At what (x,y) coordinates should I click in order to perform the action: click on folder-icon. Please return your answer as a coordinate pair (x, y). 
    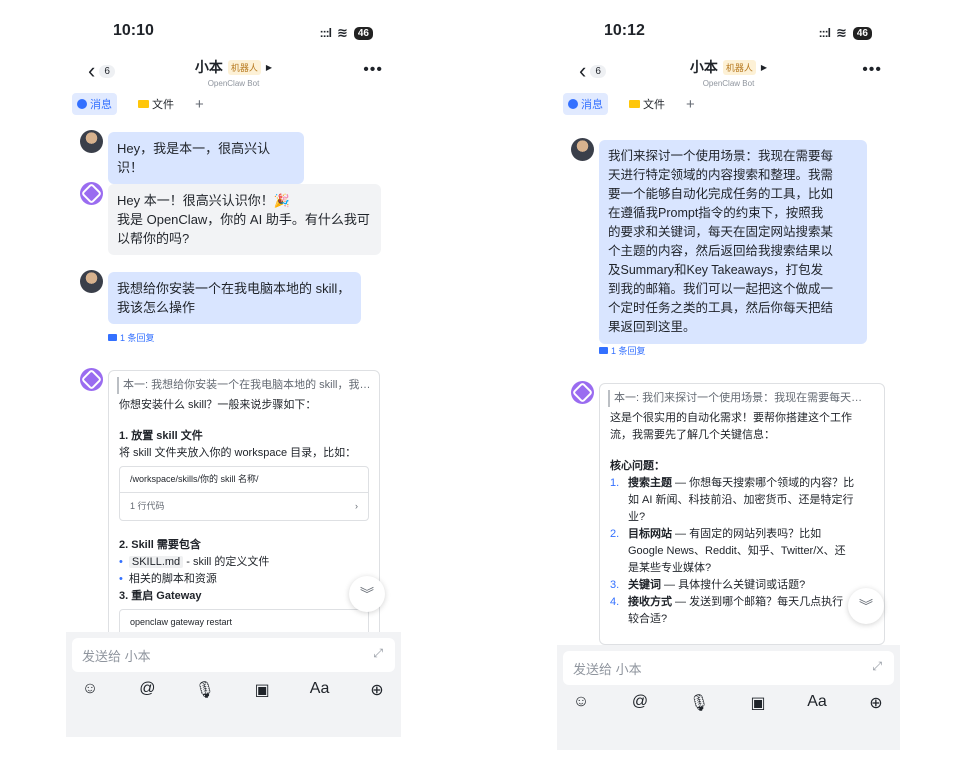
    Looking at the image, I should click on (143, 104).